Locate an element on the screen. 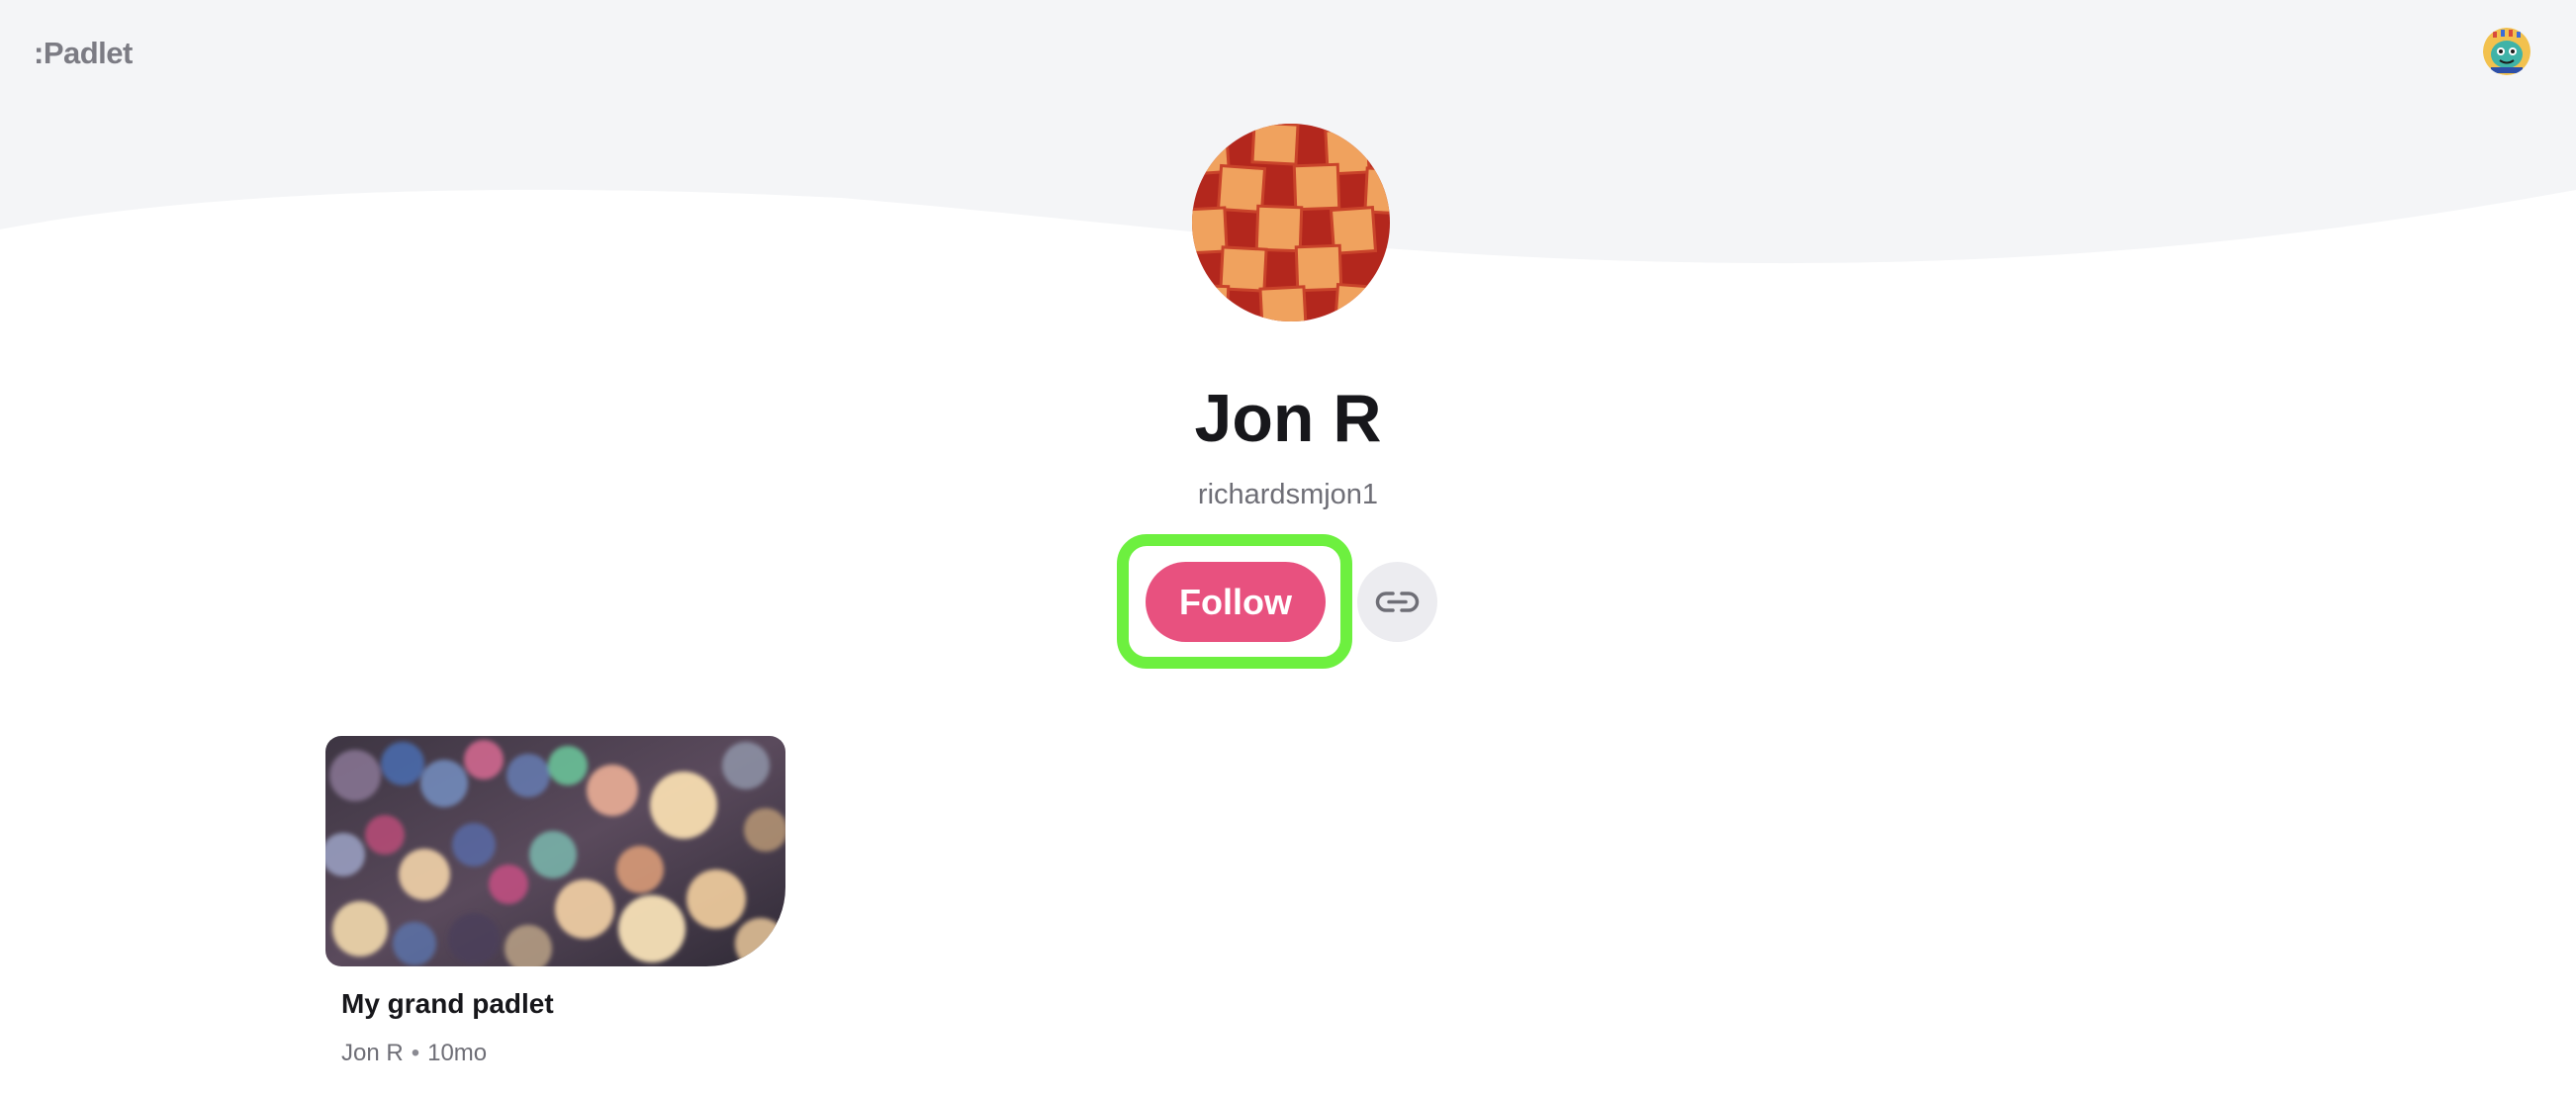 The image size is (2576, 1096). padlet-card: My grand padlet Jon R • 10mo is located at coordinates (555, 914).